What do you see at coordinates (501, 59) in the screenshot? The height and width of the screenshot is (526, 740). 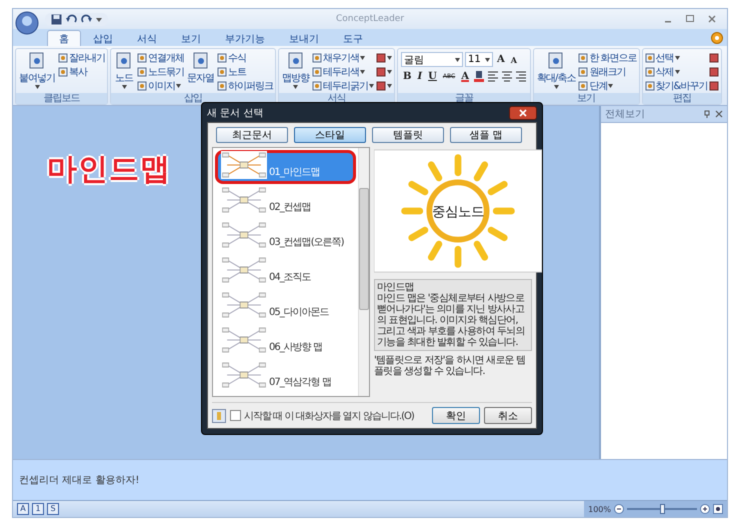 I see `grow-font-button: A` at bounding box center [501, 59].